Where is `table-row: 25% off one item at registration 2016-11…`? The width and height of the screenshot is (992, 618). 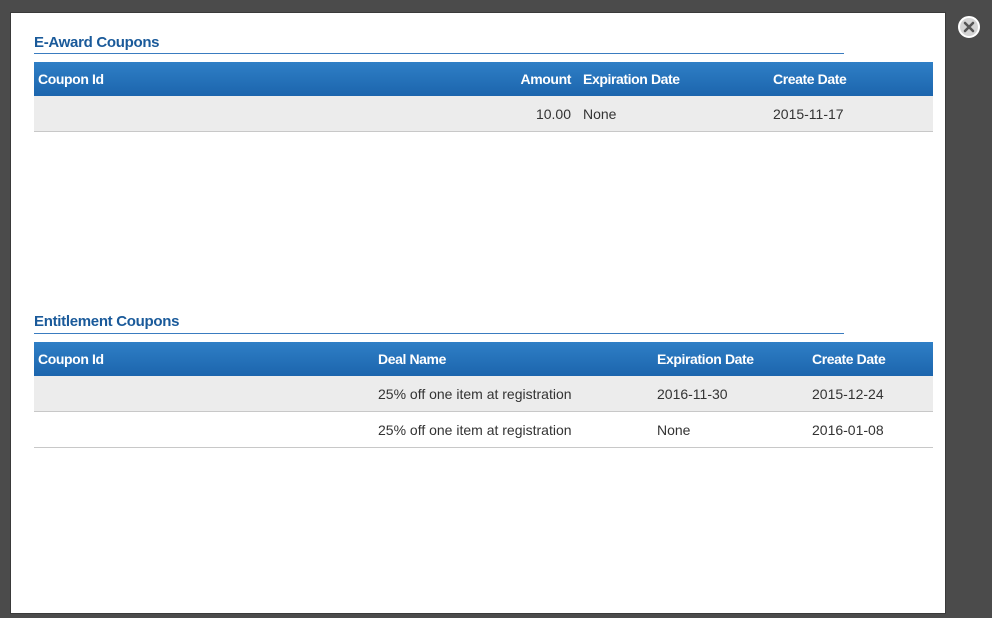 table-row: 25% off one item at registration 2016-11… is located at coordinates (483, 394).